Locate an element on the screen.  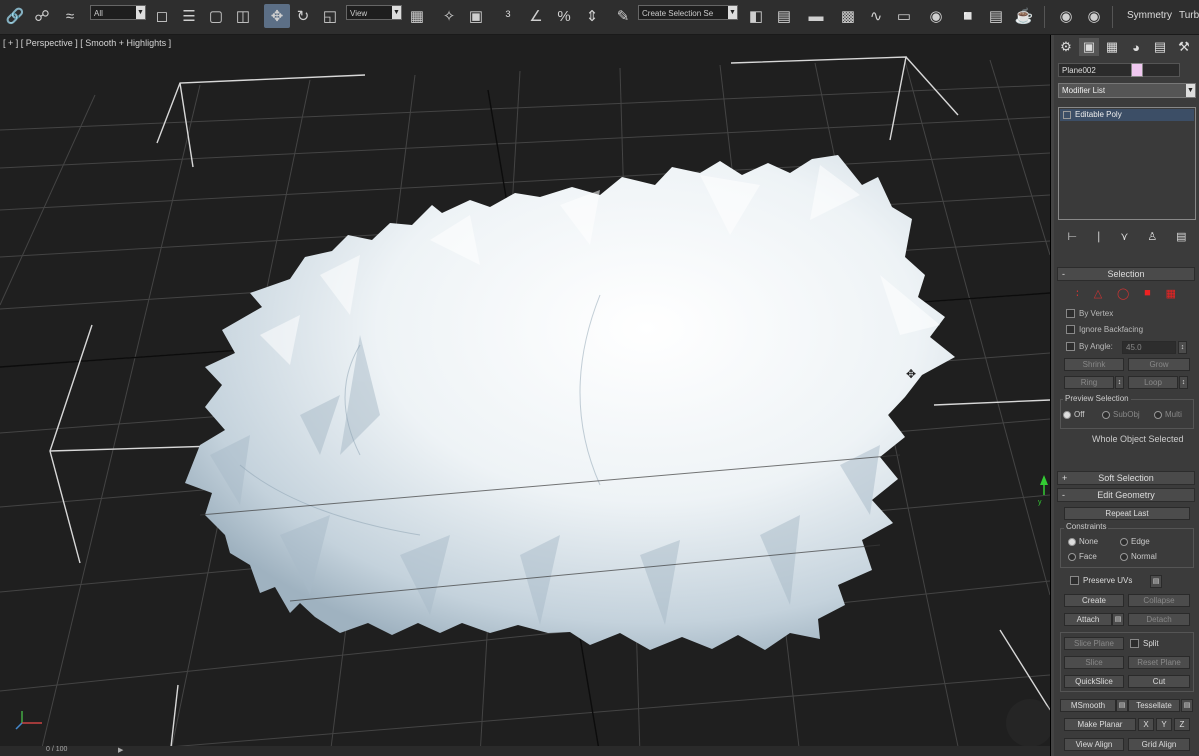
tessellate-settings-icon: ▤ is located at coordinates (1187, 705).